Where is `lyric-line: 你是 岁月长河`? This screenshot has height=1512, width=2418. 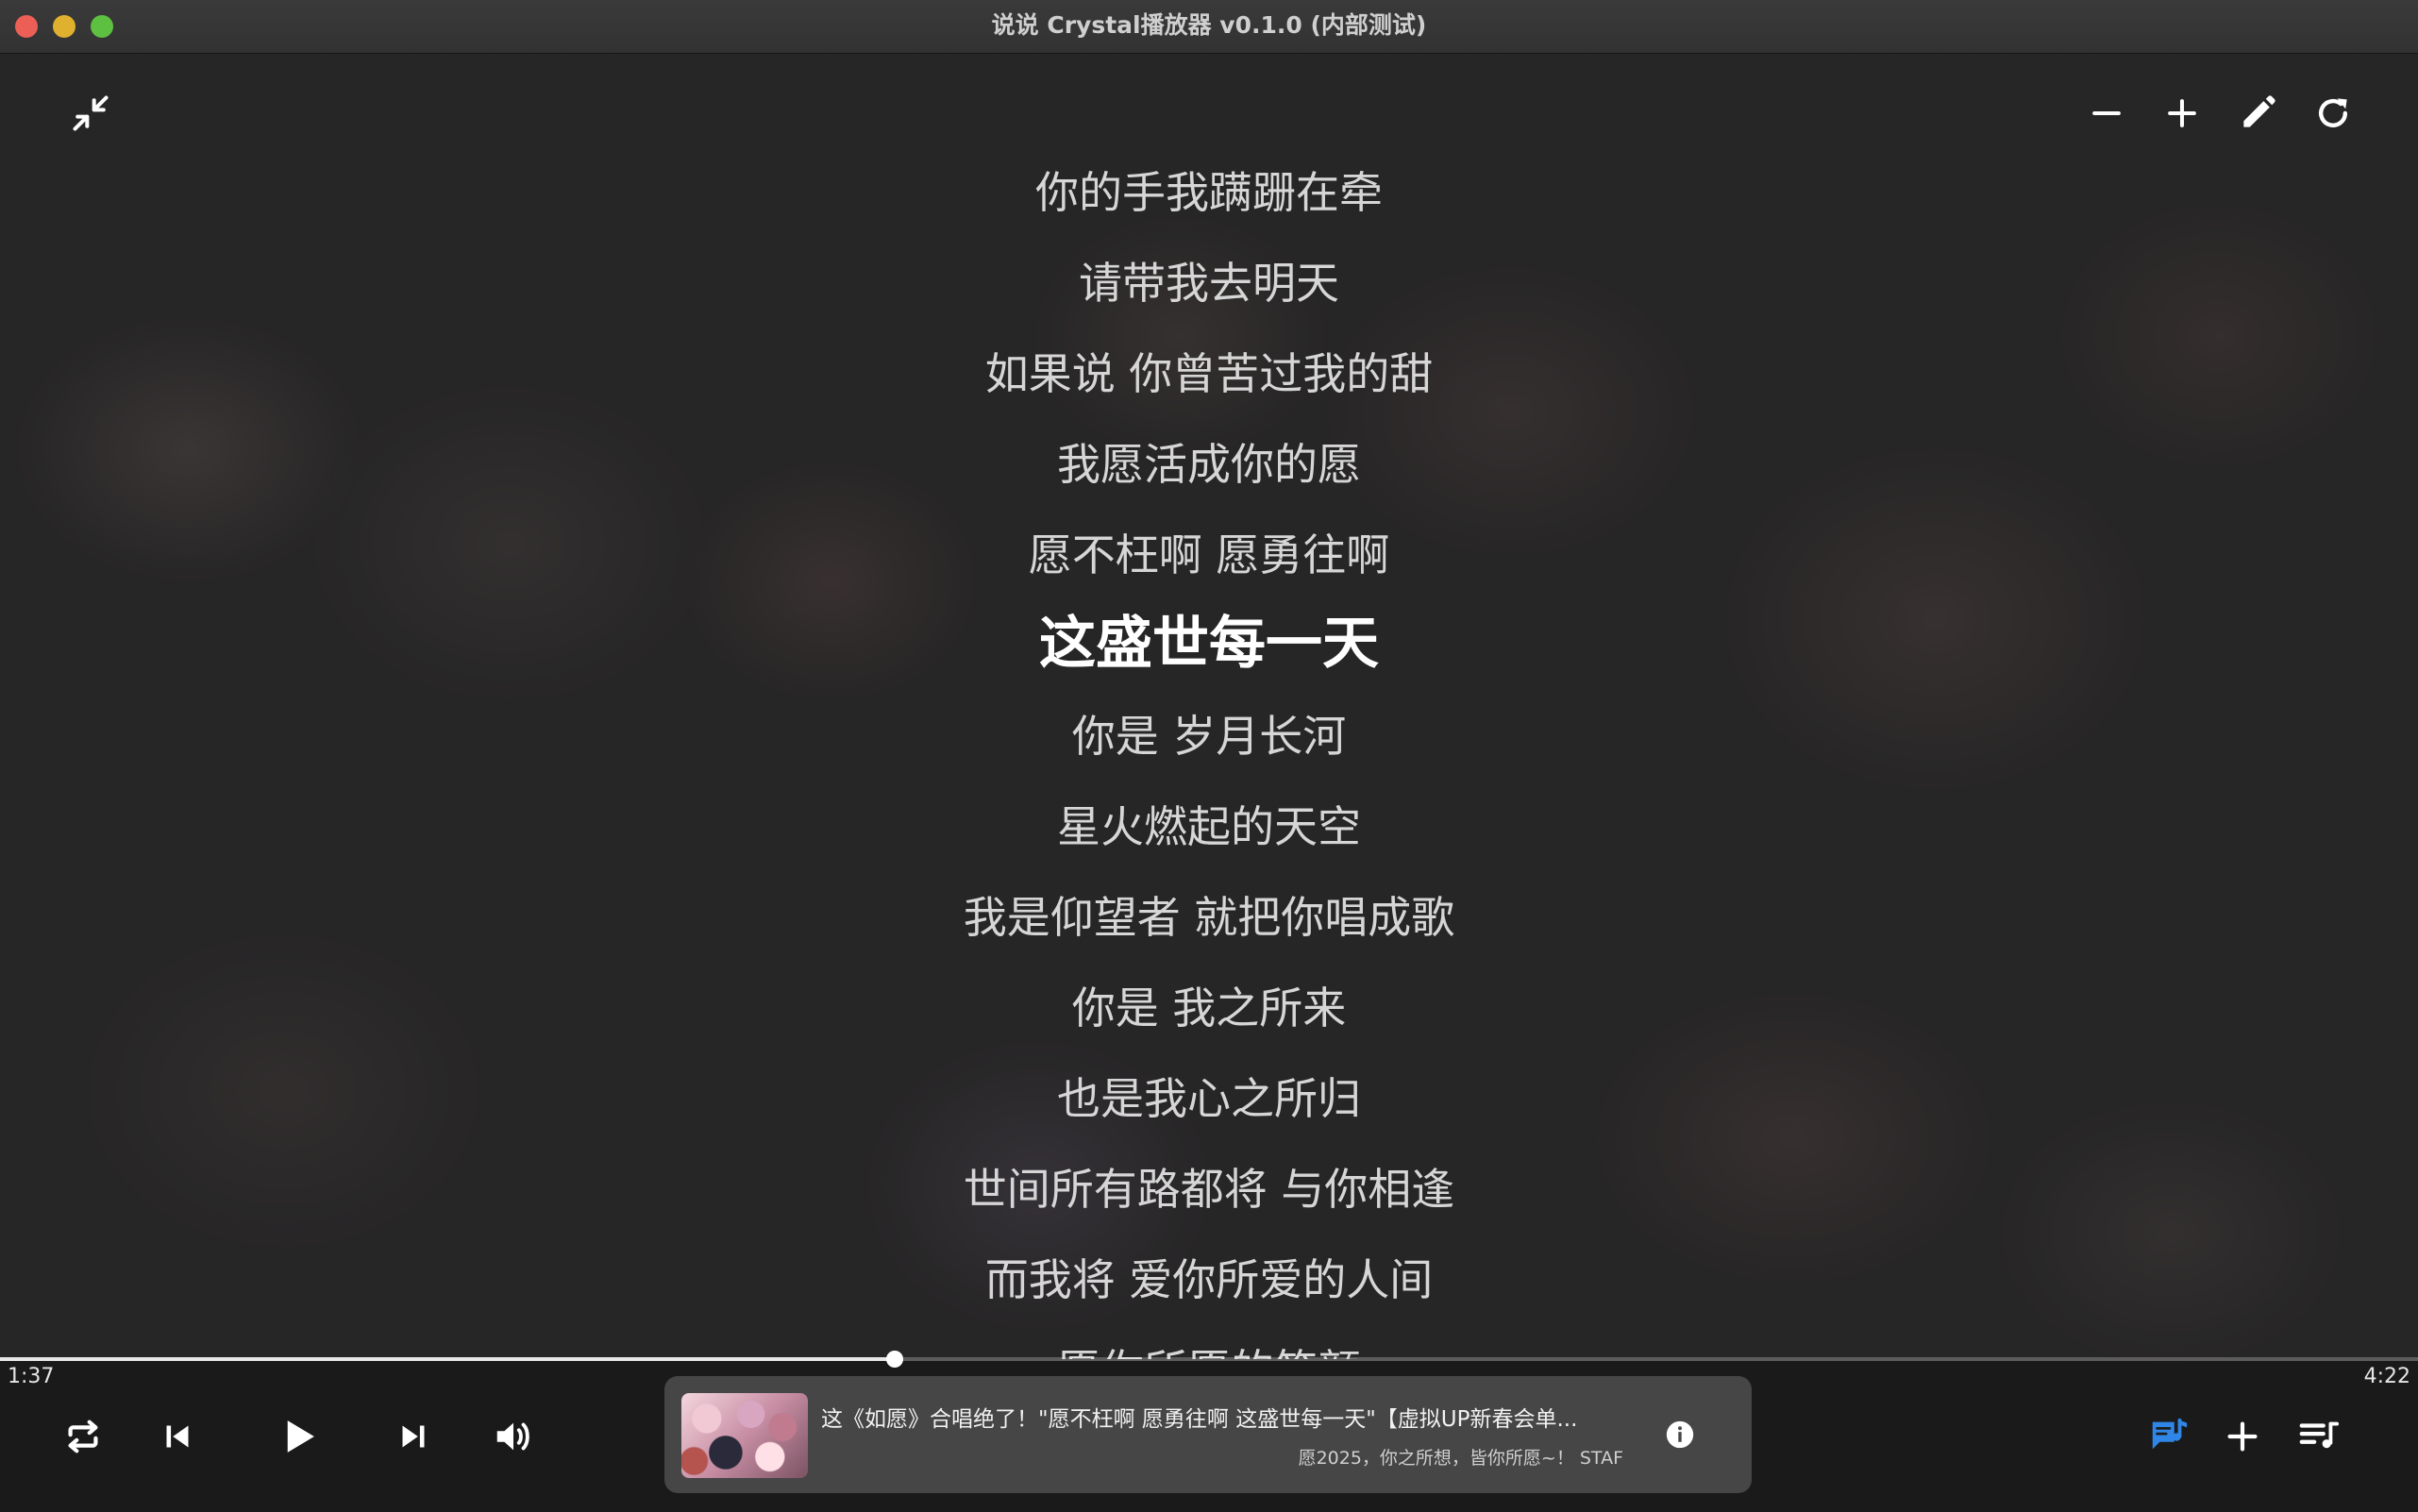 lyric-line: 你是 岁月长河 is located at coordinates (1209, 736).